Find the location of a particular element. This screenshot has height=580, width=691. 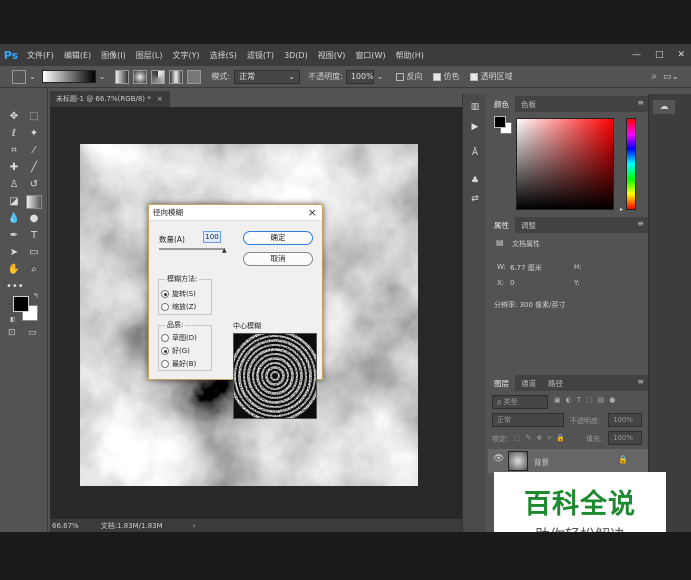

reverse-checkbox is located at coordinates (399, 76).